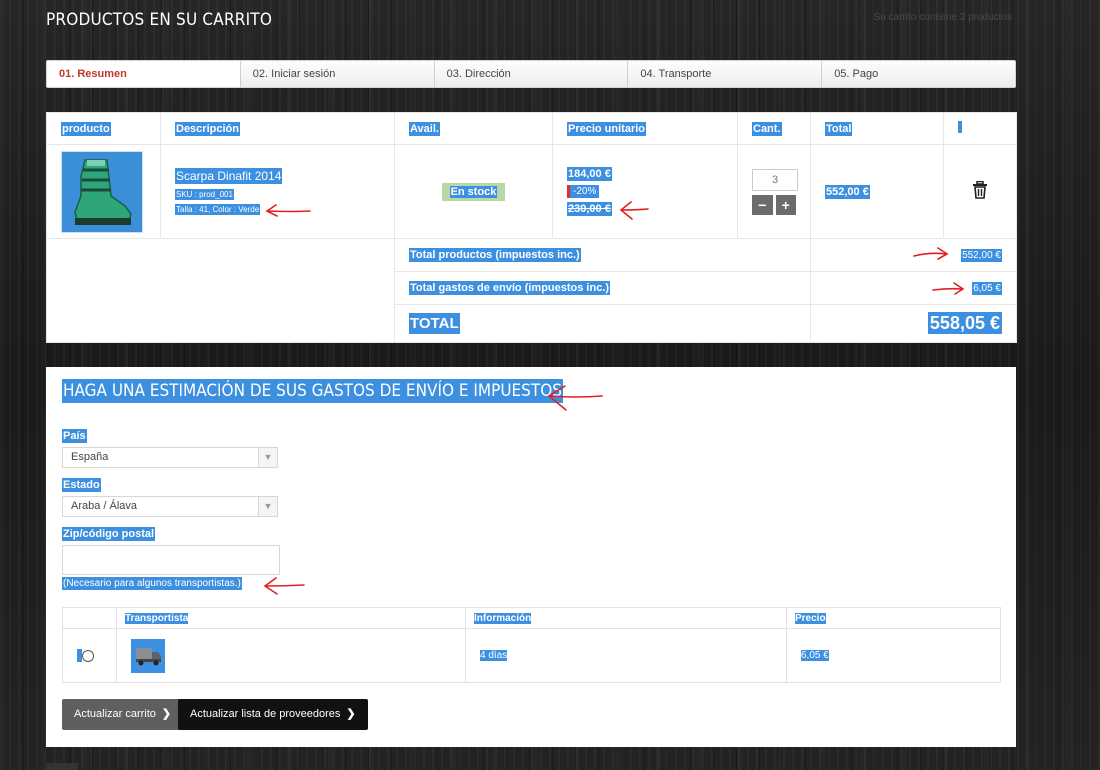 The image size is (1100, 770). I want to click on unit-price: 184,00 €, so click(589, 174).